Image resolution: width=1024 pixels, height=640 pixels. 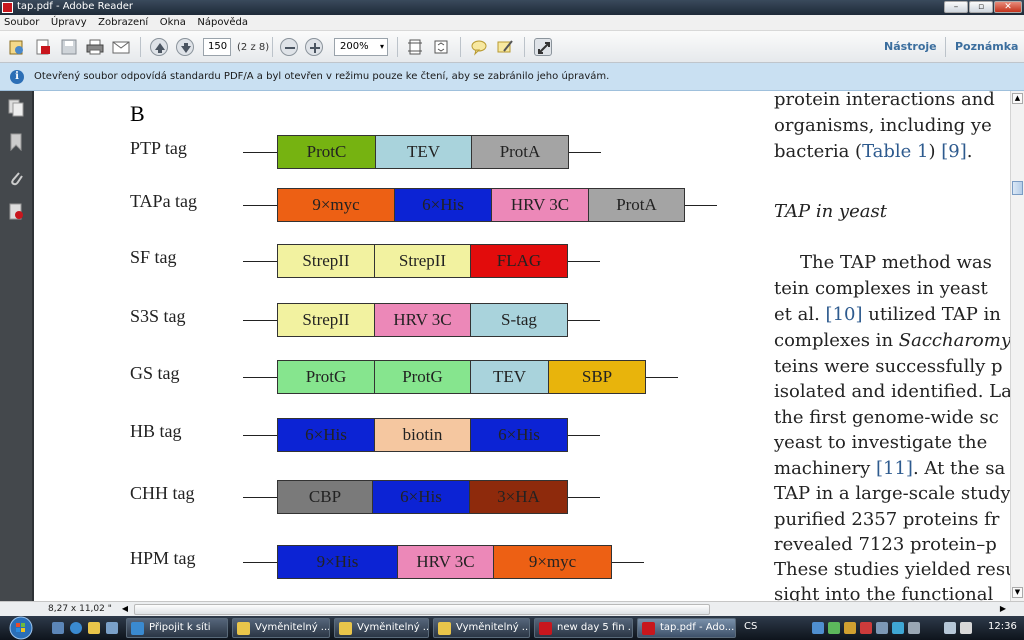 What do you see at coordinates (173, 22) in the screenshot?
I see `menu-window: Okna` at bounding box center [173, 22].